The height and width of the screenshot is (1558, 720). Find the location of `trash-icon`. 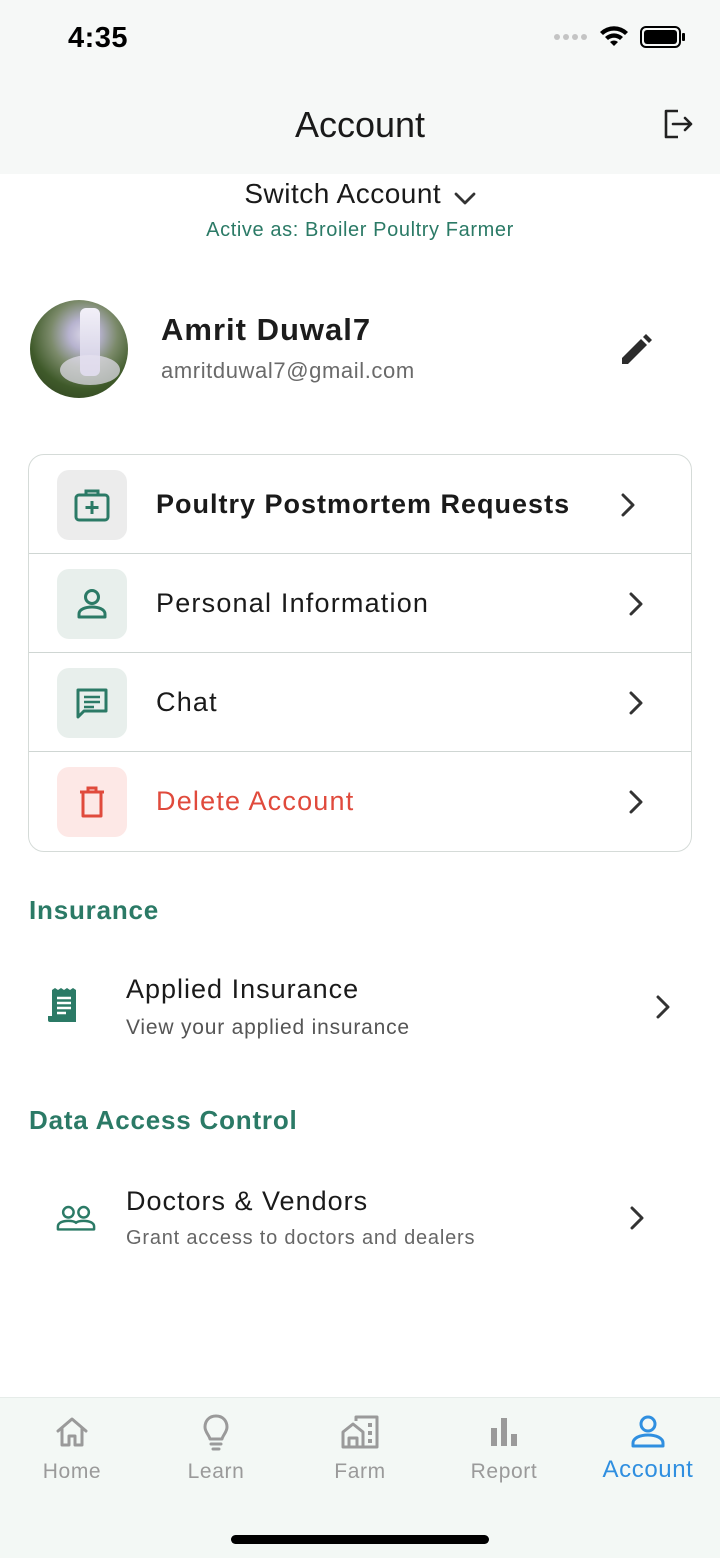

trash-icon is located at coordinates (92, 802).